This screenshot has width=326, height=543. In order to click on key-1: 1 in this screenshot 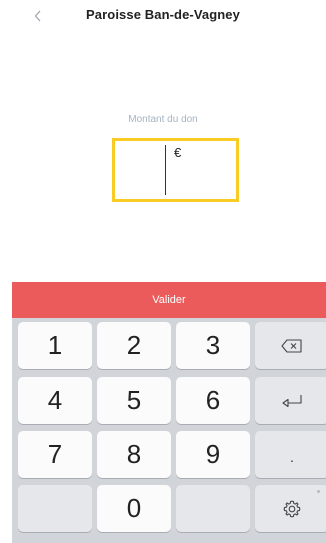, I will do `click(55, 345)`.